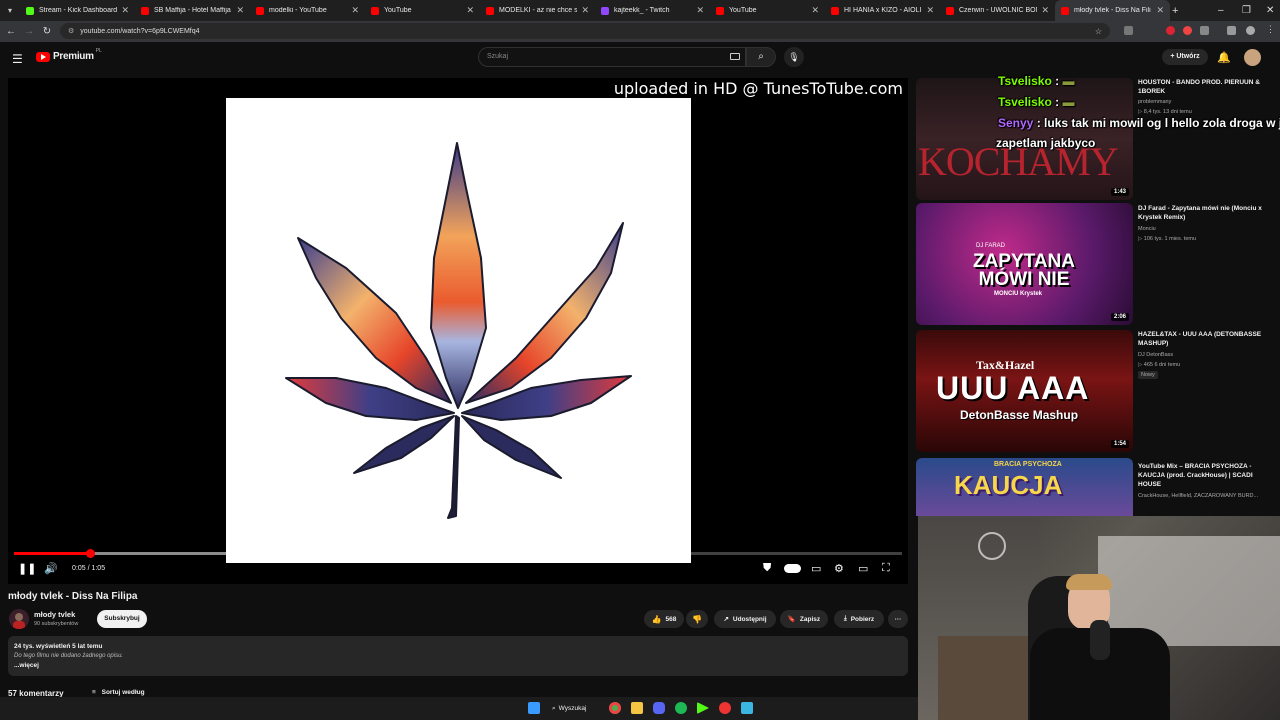  What do you see at coordinates (1224, 57) in the screenshot?
I see `notifications-bell-icon: 🔔` at bounding box center [1224, 57].